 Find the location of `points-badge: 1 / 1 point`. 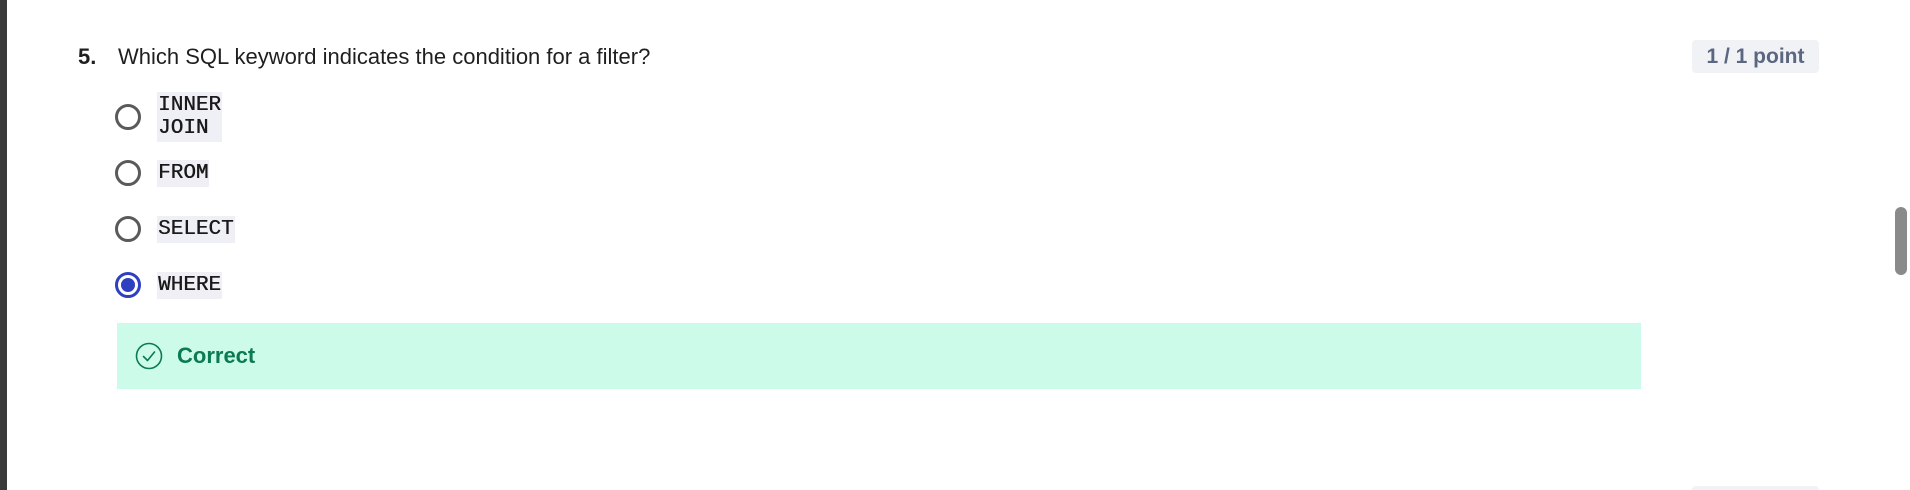

points-badge: 1 / 1 point is located at coordinates (1755, 56).